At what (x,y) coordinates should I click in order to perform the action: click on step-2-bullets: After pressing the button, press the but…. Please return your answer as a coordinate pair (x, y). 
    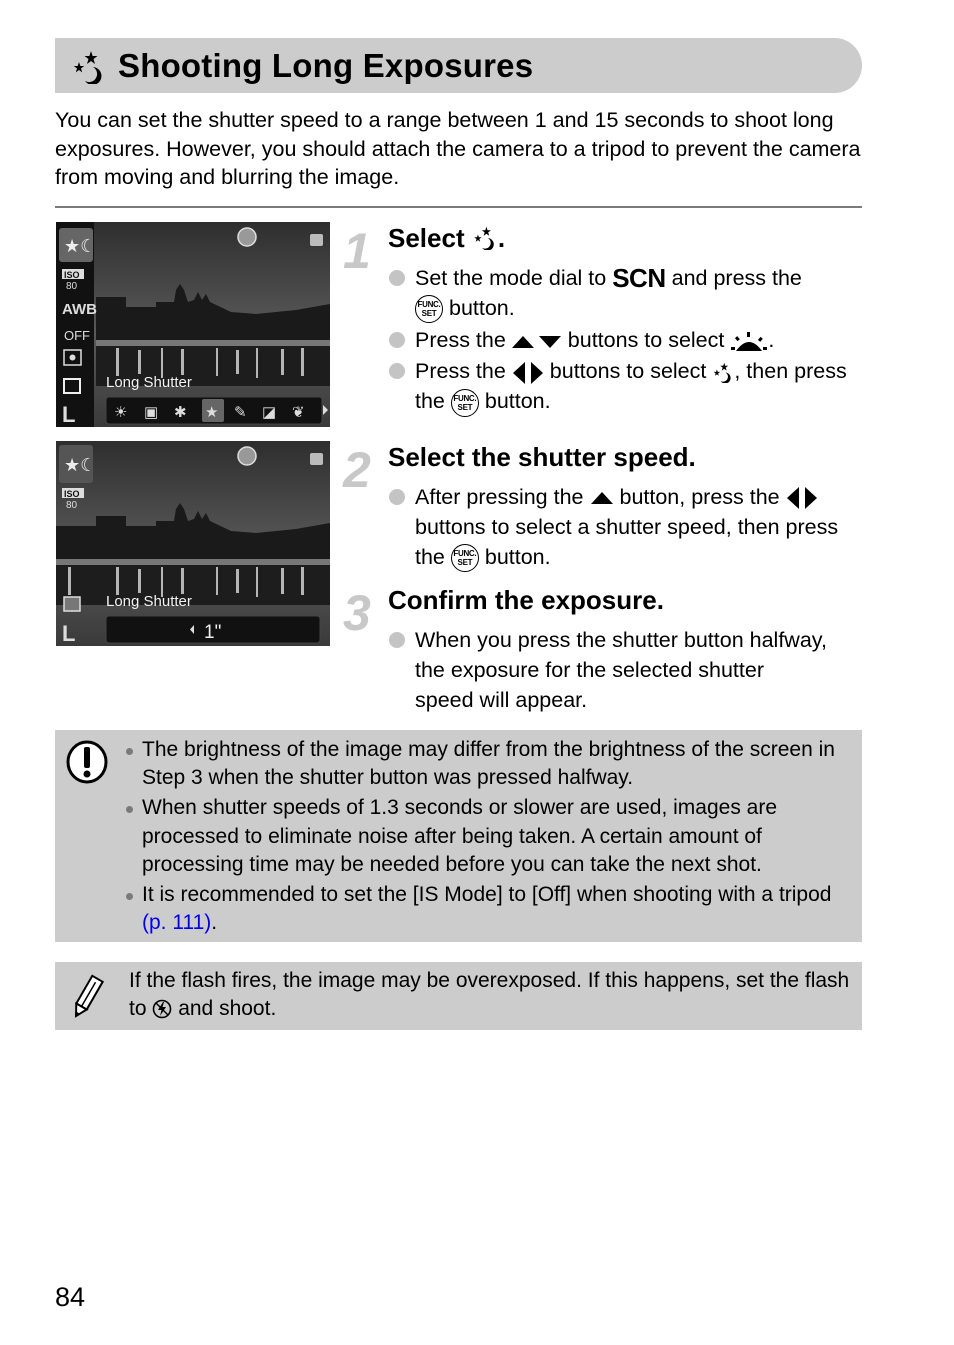
    Looking at the image, I should click on (623, 527).